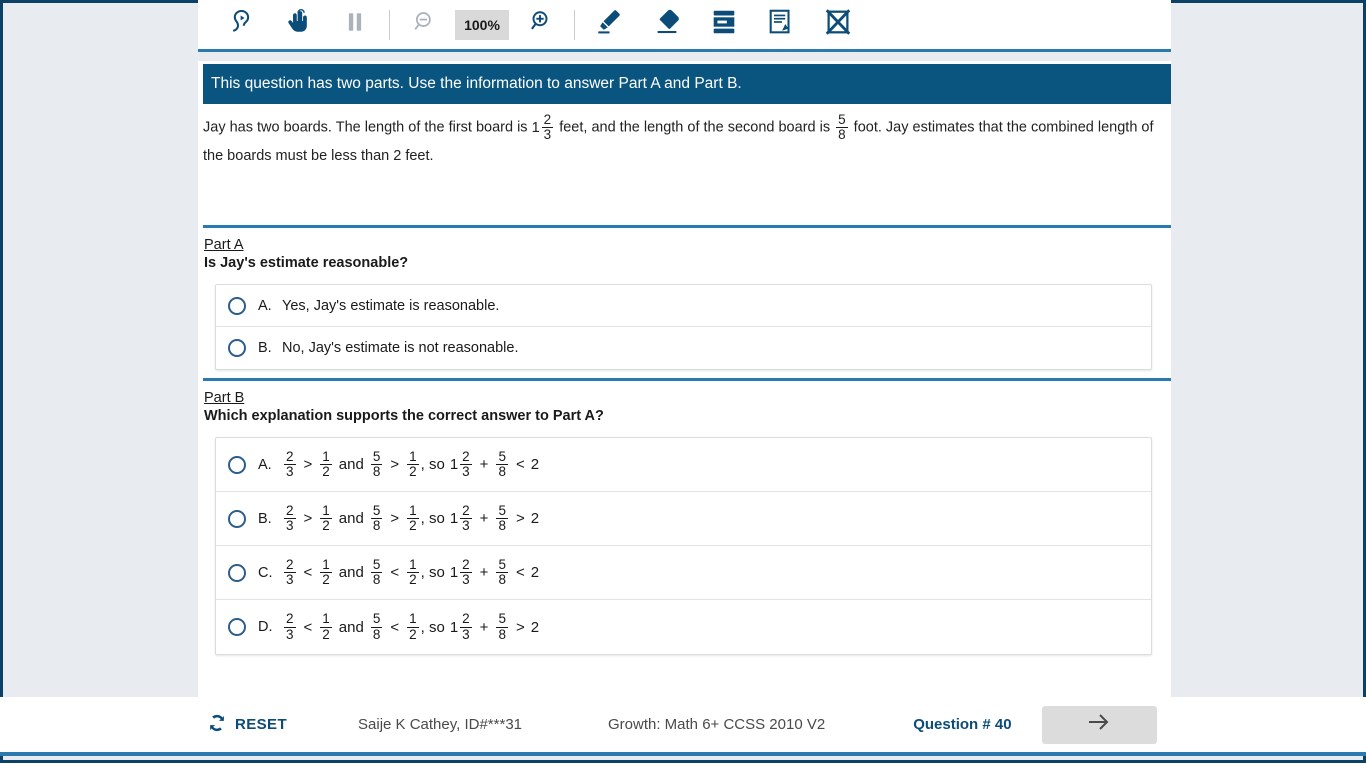  What do you see at coordinates (687, 379) in the screenshot?
I see `part-b-divider` at bounding box center [687, 379].